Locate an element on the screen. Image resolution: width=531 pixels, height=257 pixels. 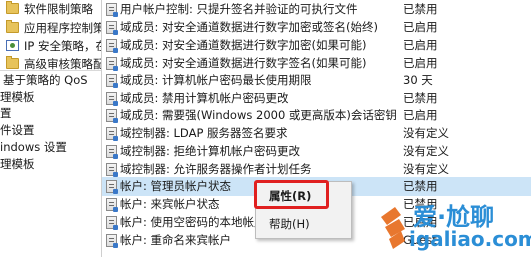
tree-item-settings: 置 is located at coordinates (50, 113).